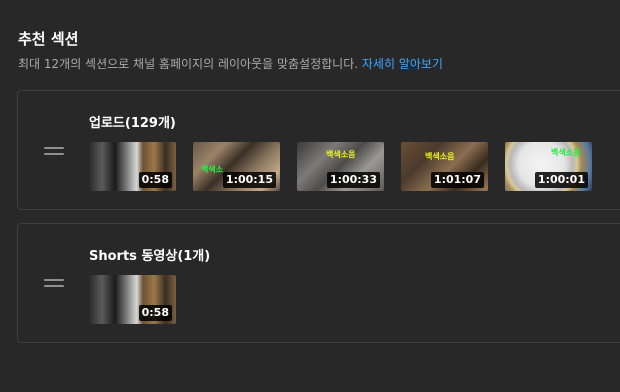  Describe the element at coordinates (236, 166) in the screenshot. I see `video-thumbnail: 백색소 1:00:15` at that location.